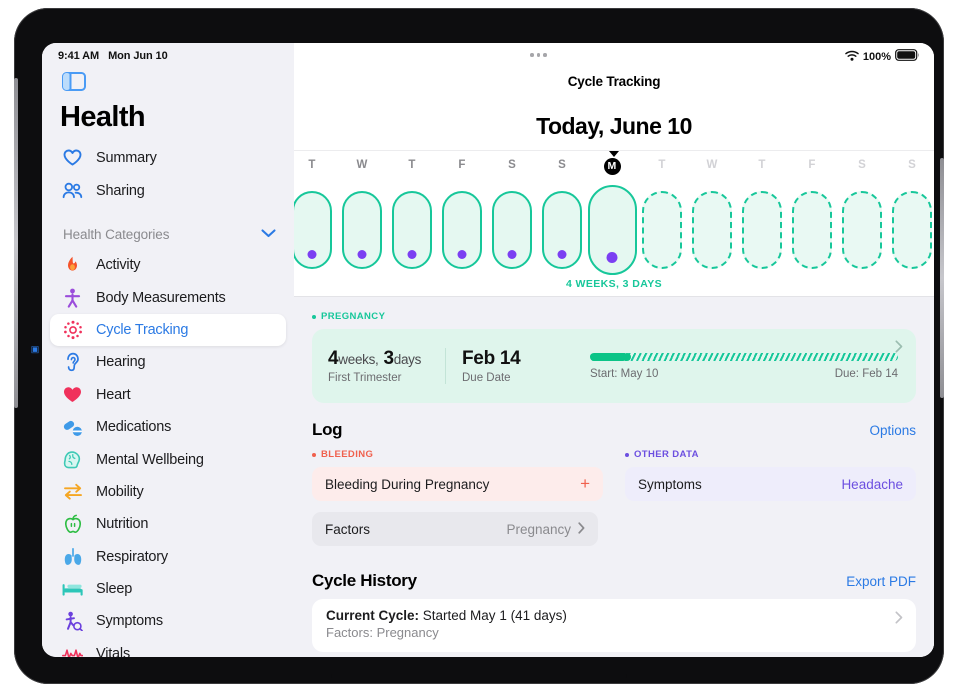 Image resolution: width=958 pixels, height=692 pixels. What do you see at coordinates (892, 430) in the screenshot?
I see `log-options-button: Options` at bounding box center [892, 430].